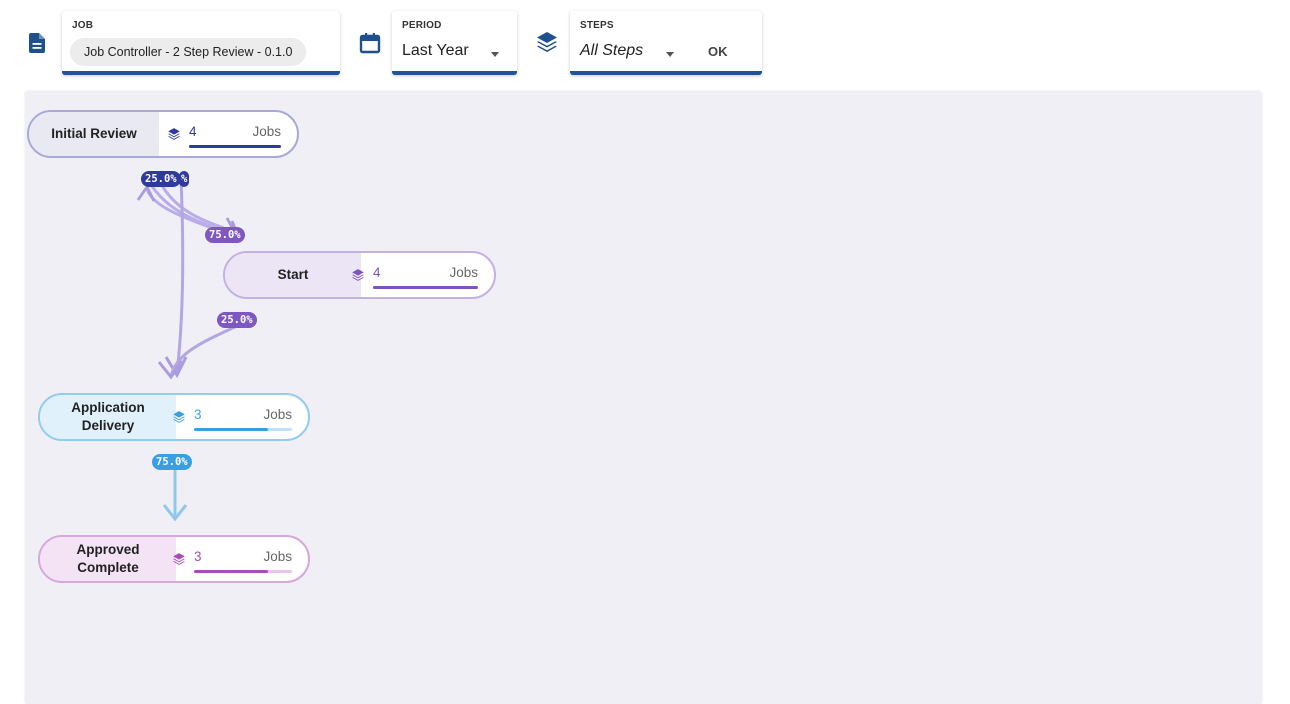  I want to click on node-title: Initial Review, so click(94, 134).